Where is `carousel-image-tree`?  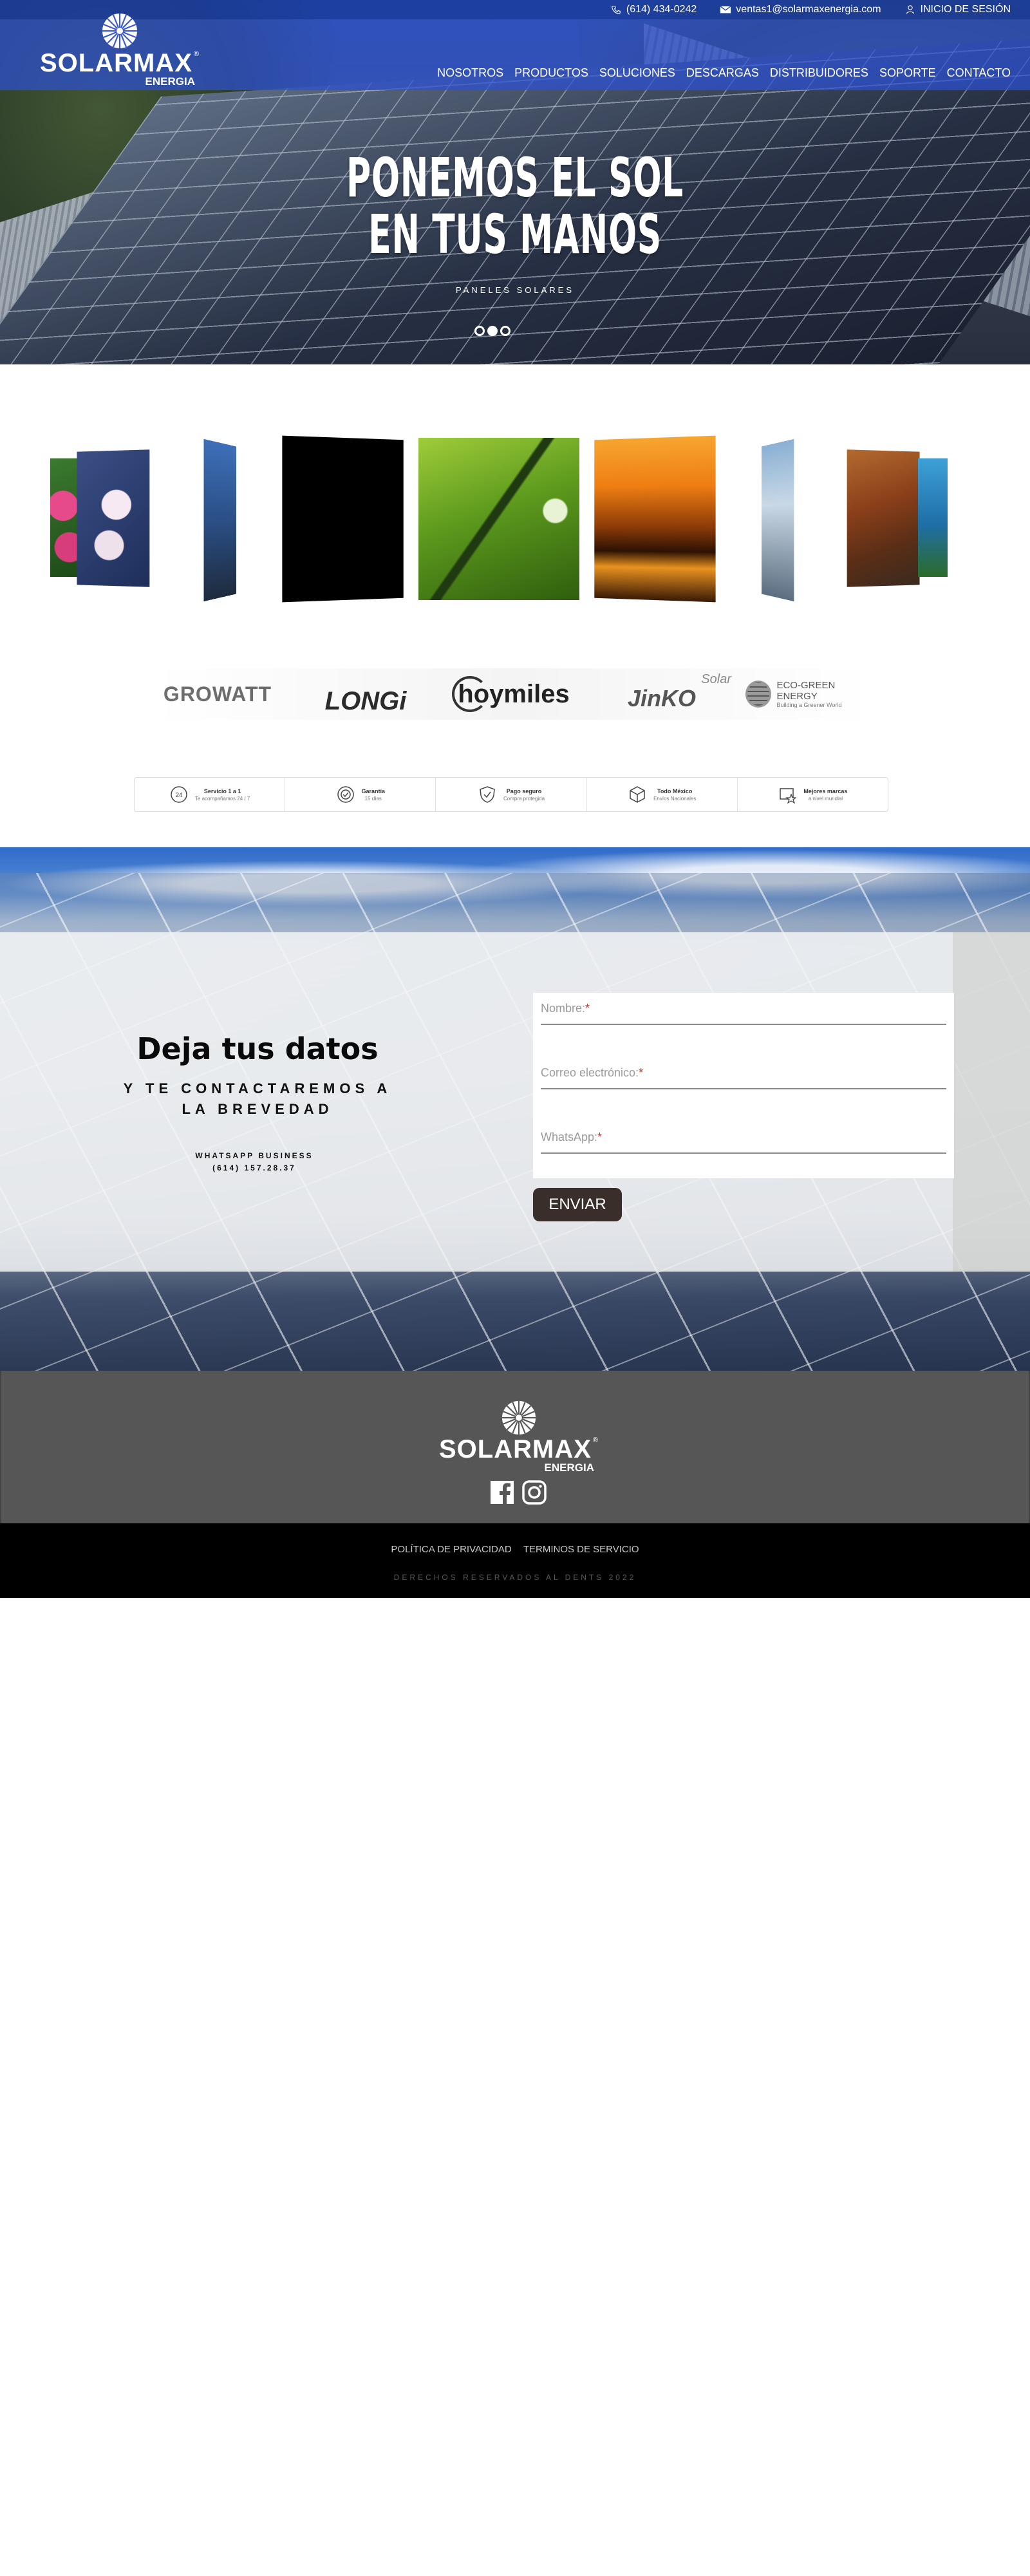 carousel-image-tree is located at coordinates (219, 520).